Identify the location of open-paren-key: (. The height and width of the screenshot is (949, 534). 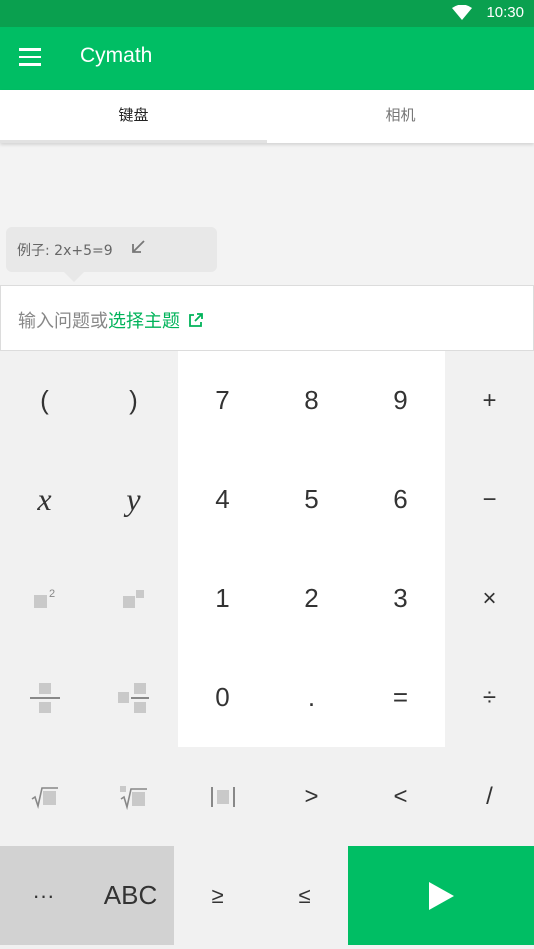
(44, 400).